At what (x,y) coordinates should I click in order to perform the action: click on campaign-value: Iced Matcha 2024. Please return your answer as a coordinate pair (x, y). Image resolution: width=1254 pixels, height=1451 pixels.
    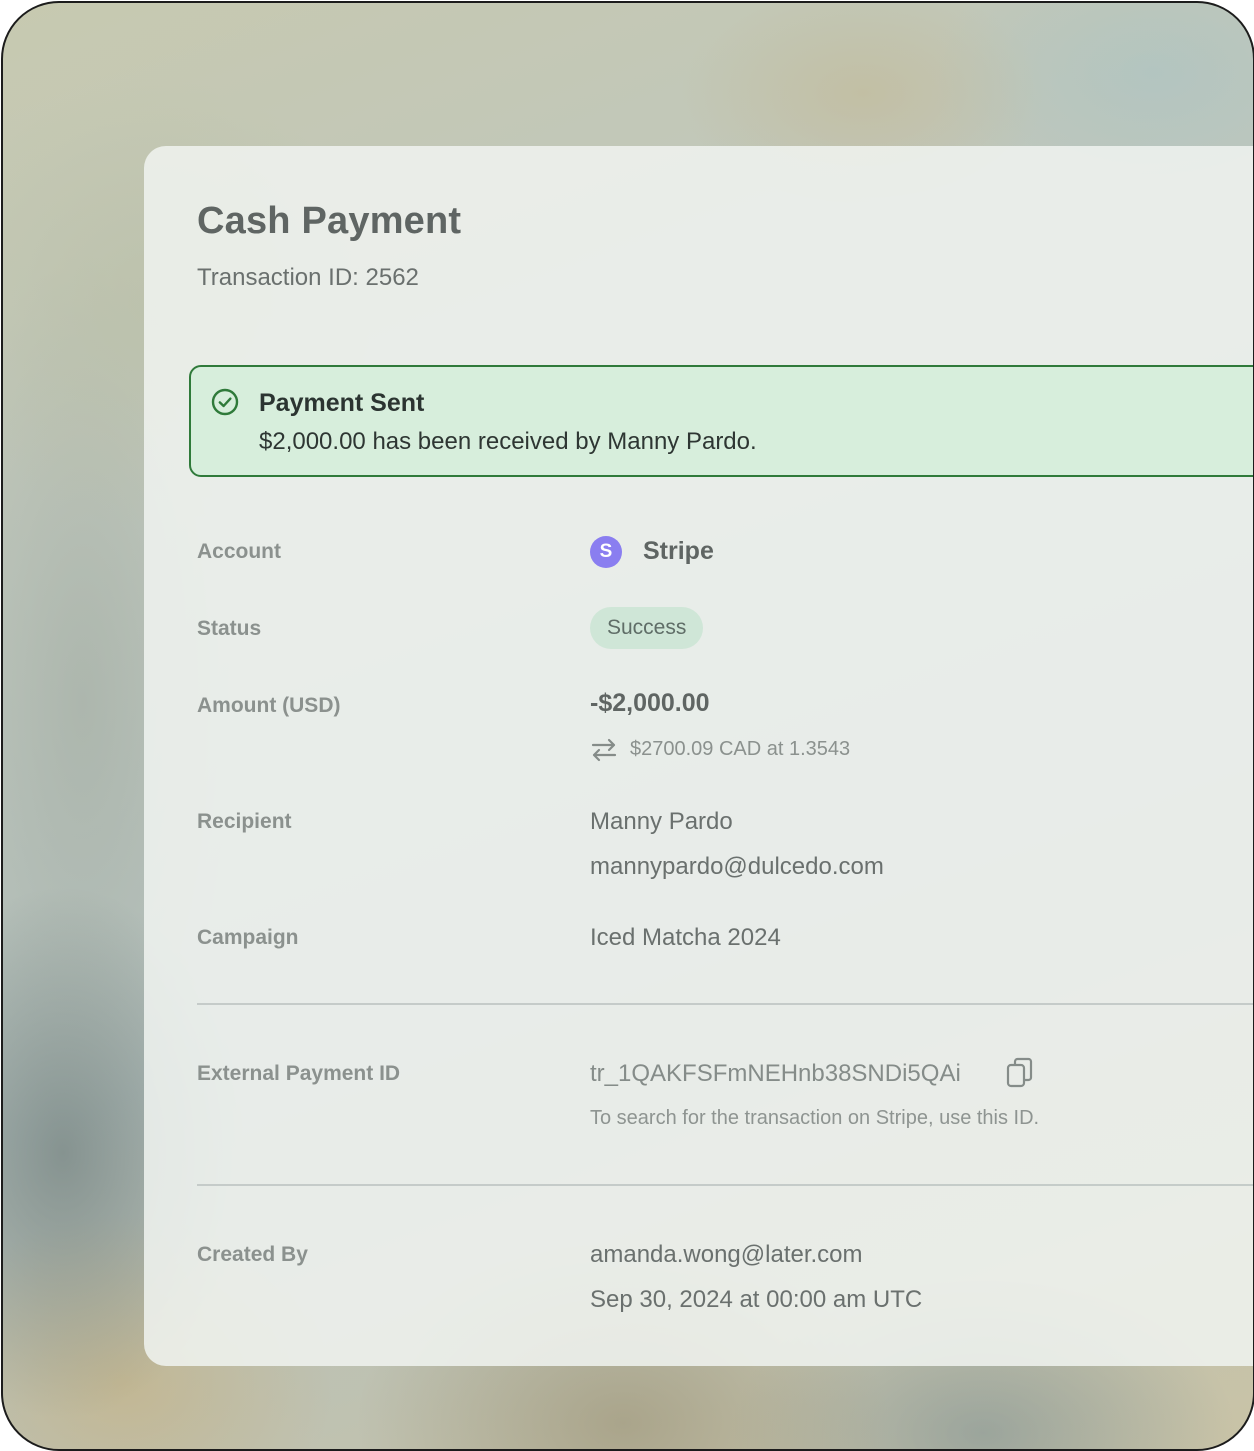
    Looking at the image, I should click on (685, 937).